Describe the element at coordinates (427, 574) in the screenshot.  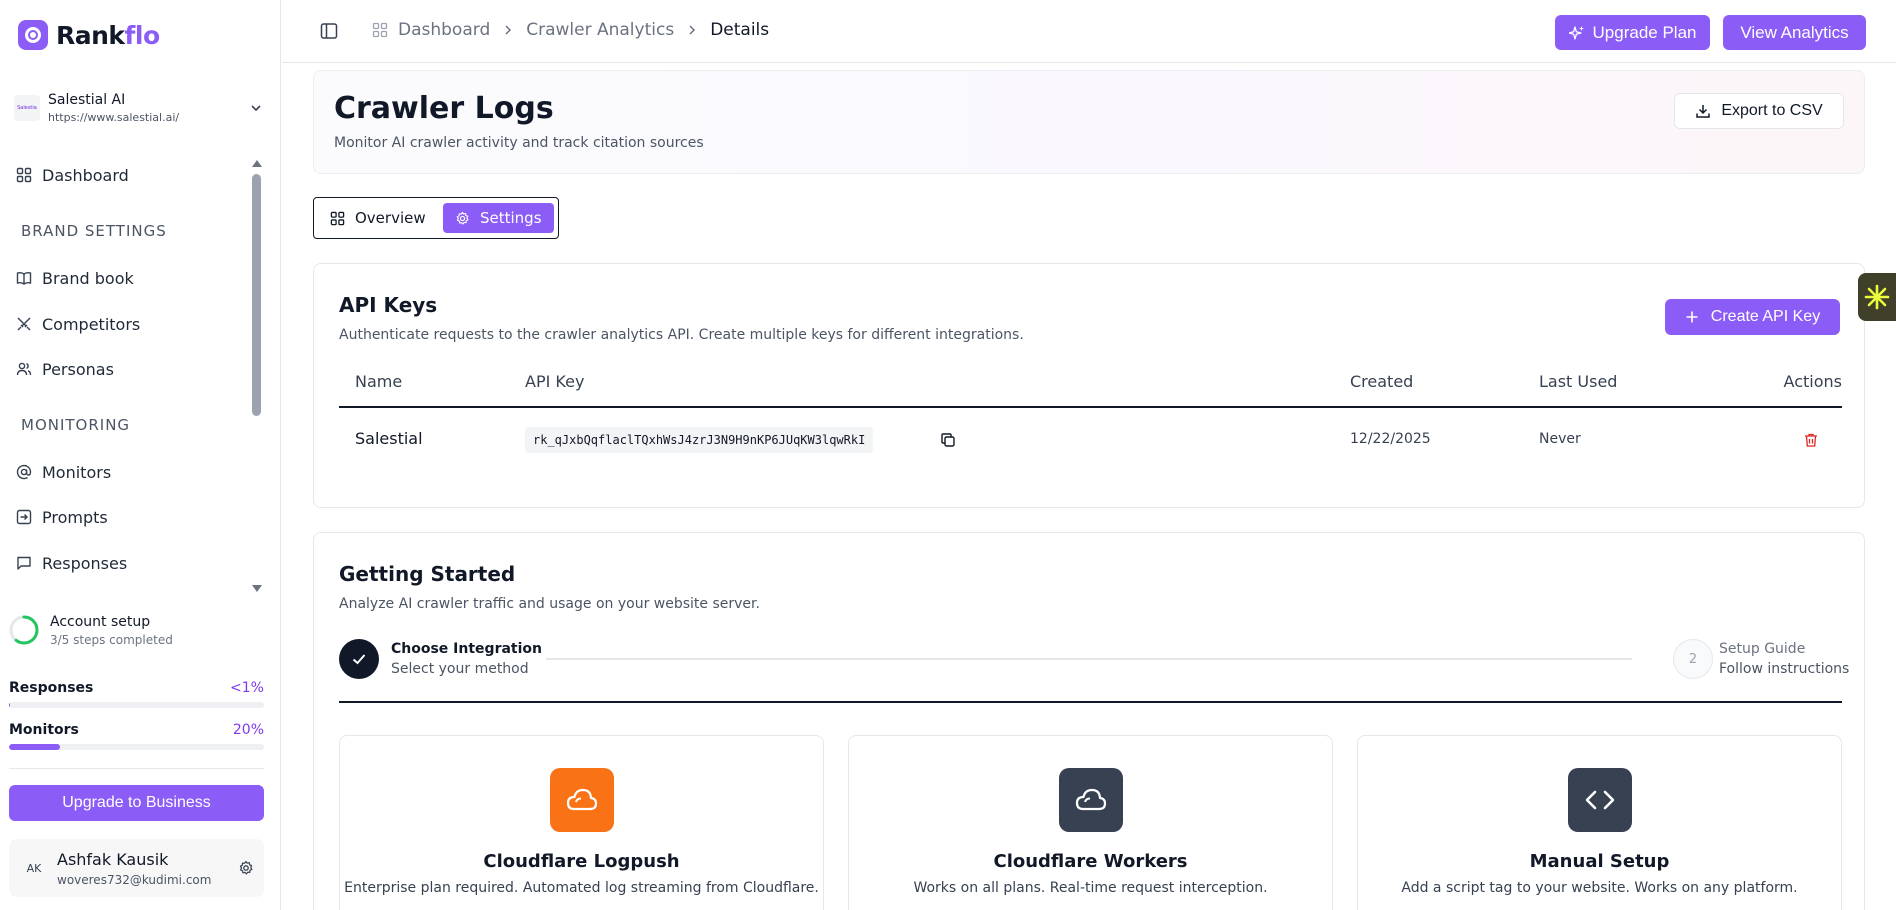
I see `getting-started-title: Getting Started` at that location.